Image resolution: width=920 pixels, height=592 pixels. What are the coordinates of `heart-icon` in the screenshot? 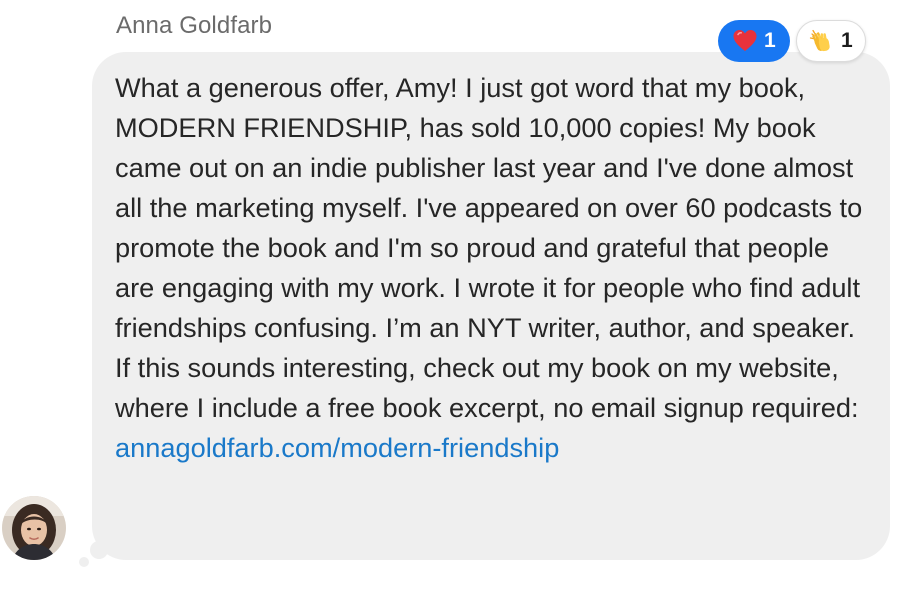 It's located at (745, 41).